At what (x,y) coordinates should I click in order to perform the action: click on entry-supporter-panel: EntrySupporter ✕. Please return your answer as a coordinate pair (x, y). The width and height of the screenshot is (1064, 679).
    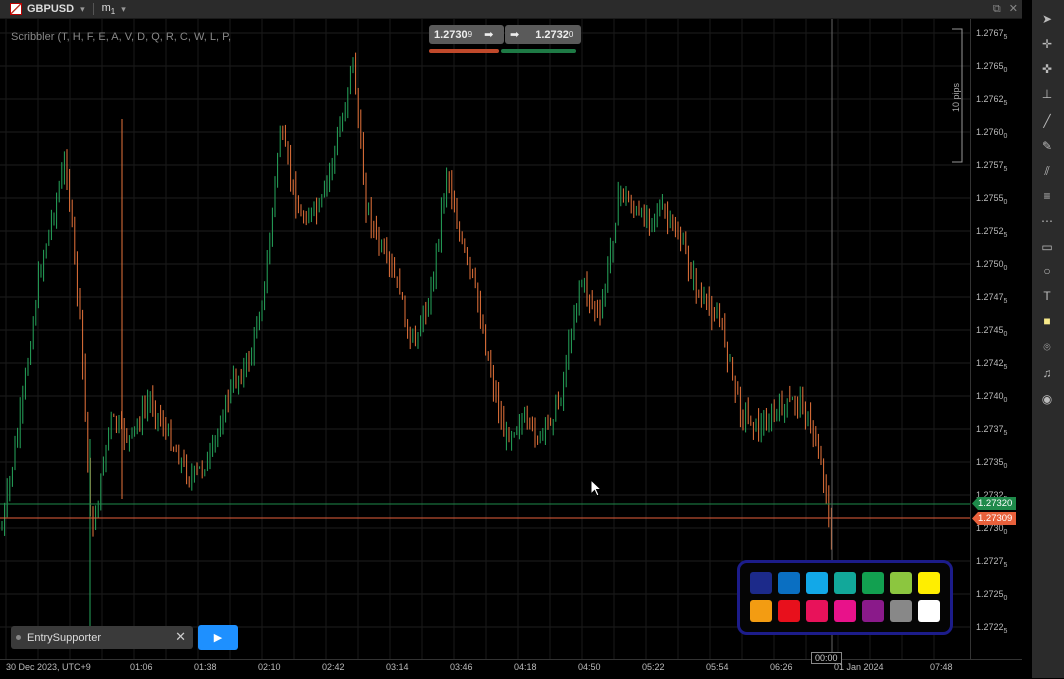
    Looking at the image, I should click on (102, 637).